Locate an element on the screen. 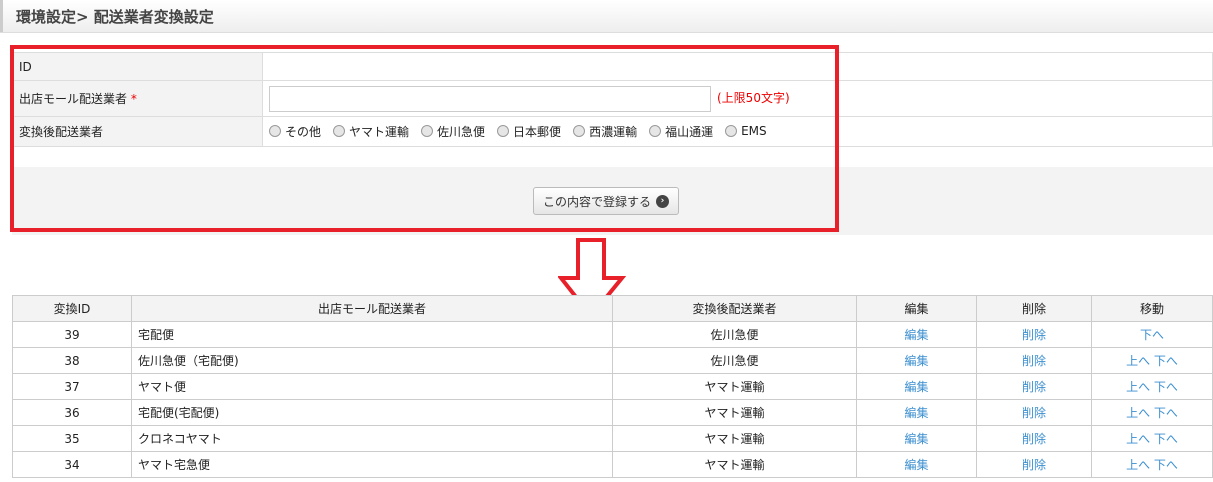  converted-radio-group: その他 ヤマト運輸 佐川急便 日本郵便 西濃運輸 福山通運 EMS is located at coordinates (737, 131).